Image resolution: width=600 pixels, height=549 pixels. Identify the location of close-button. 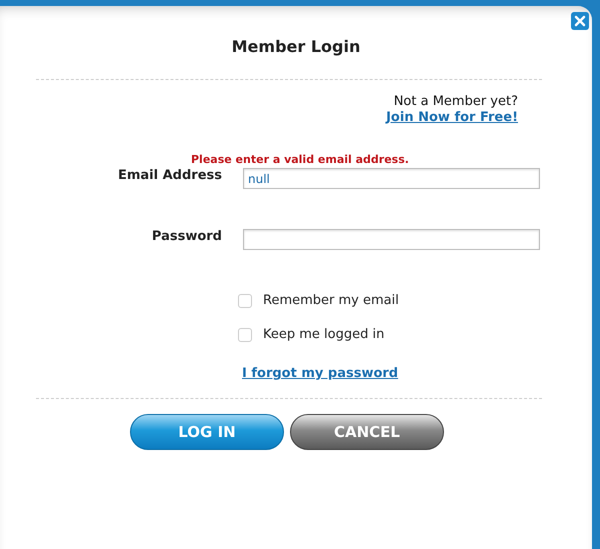
(580, 21).